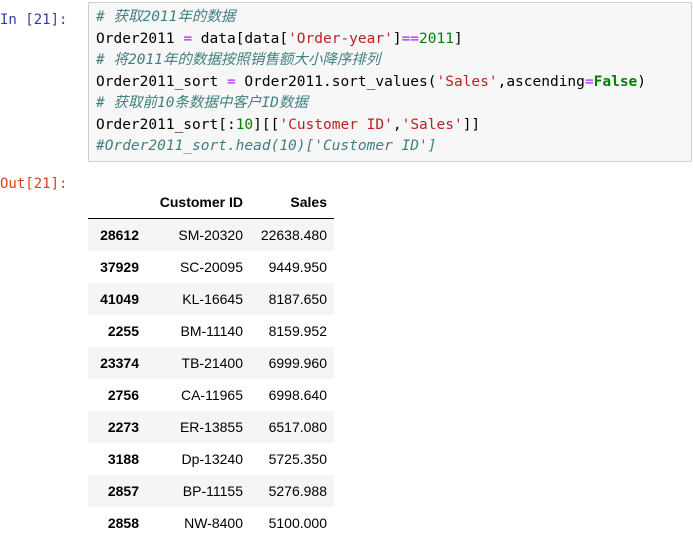 The image size is (693, 549). I want to click on row-index: 37929, so click(119, 267).